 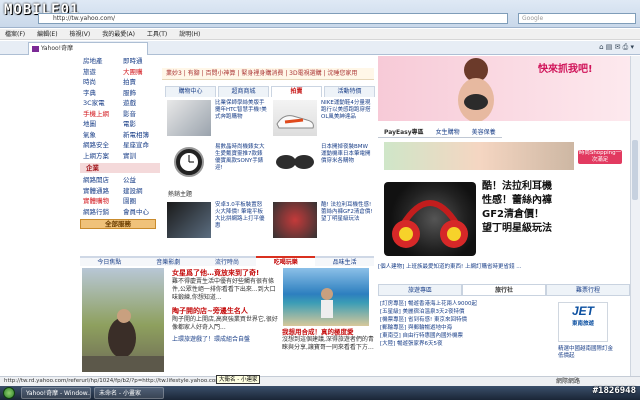 I want to click on feature-photo, so click(x=123, y=320).